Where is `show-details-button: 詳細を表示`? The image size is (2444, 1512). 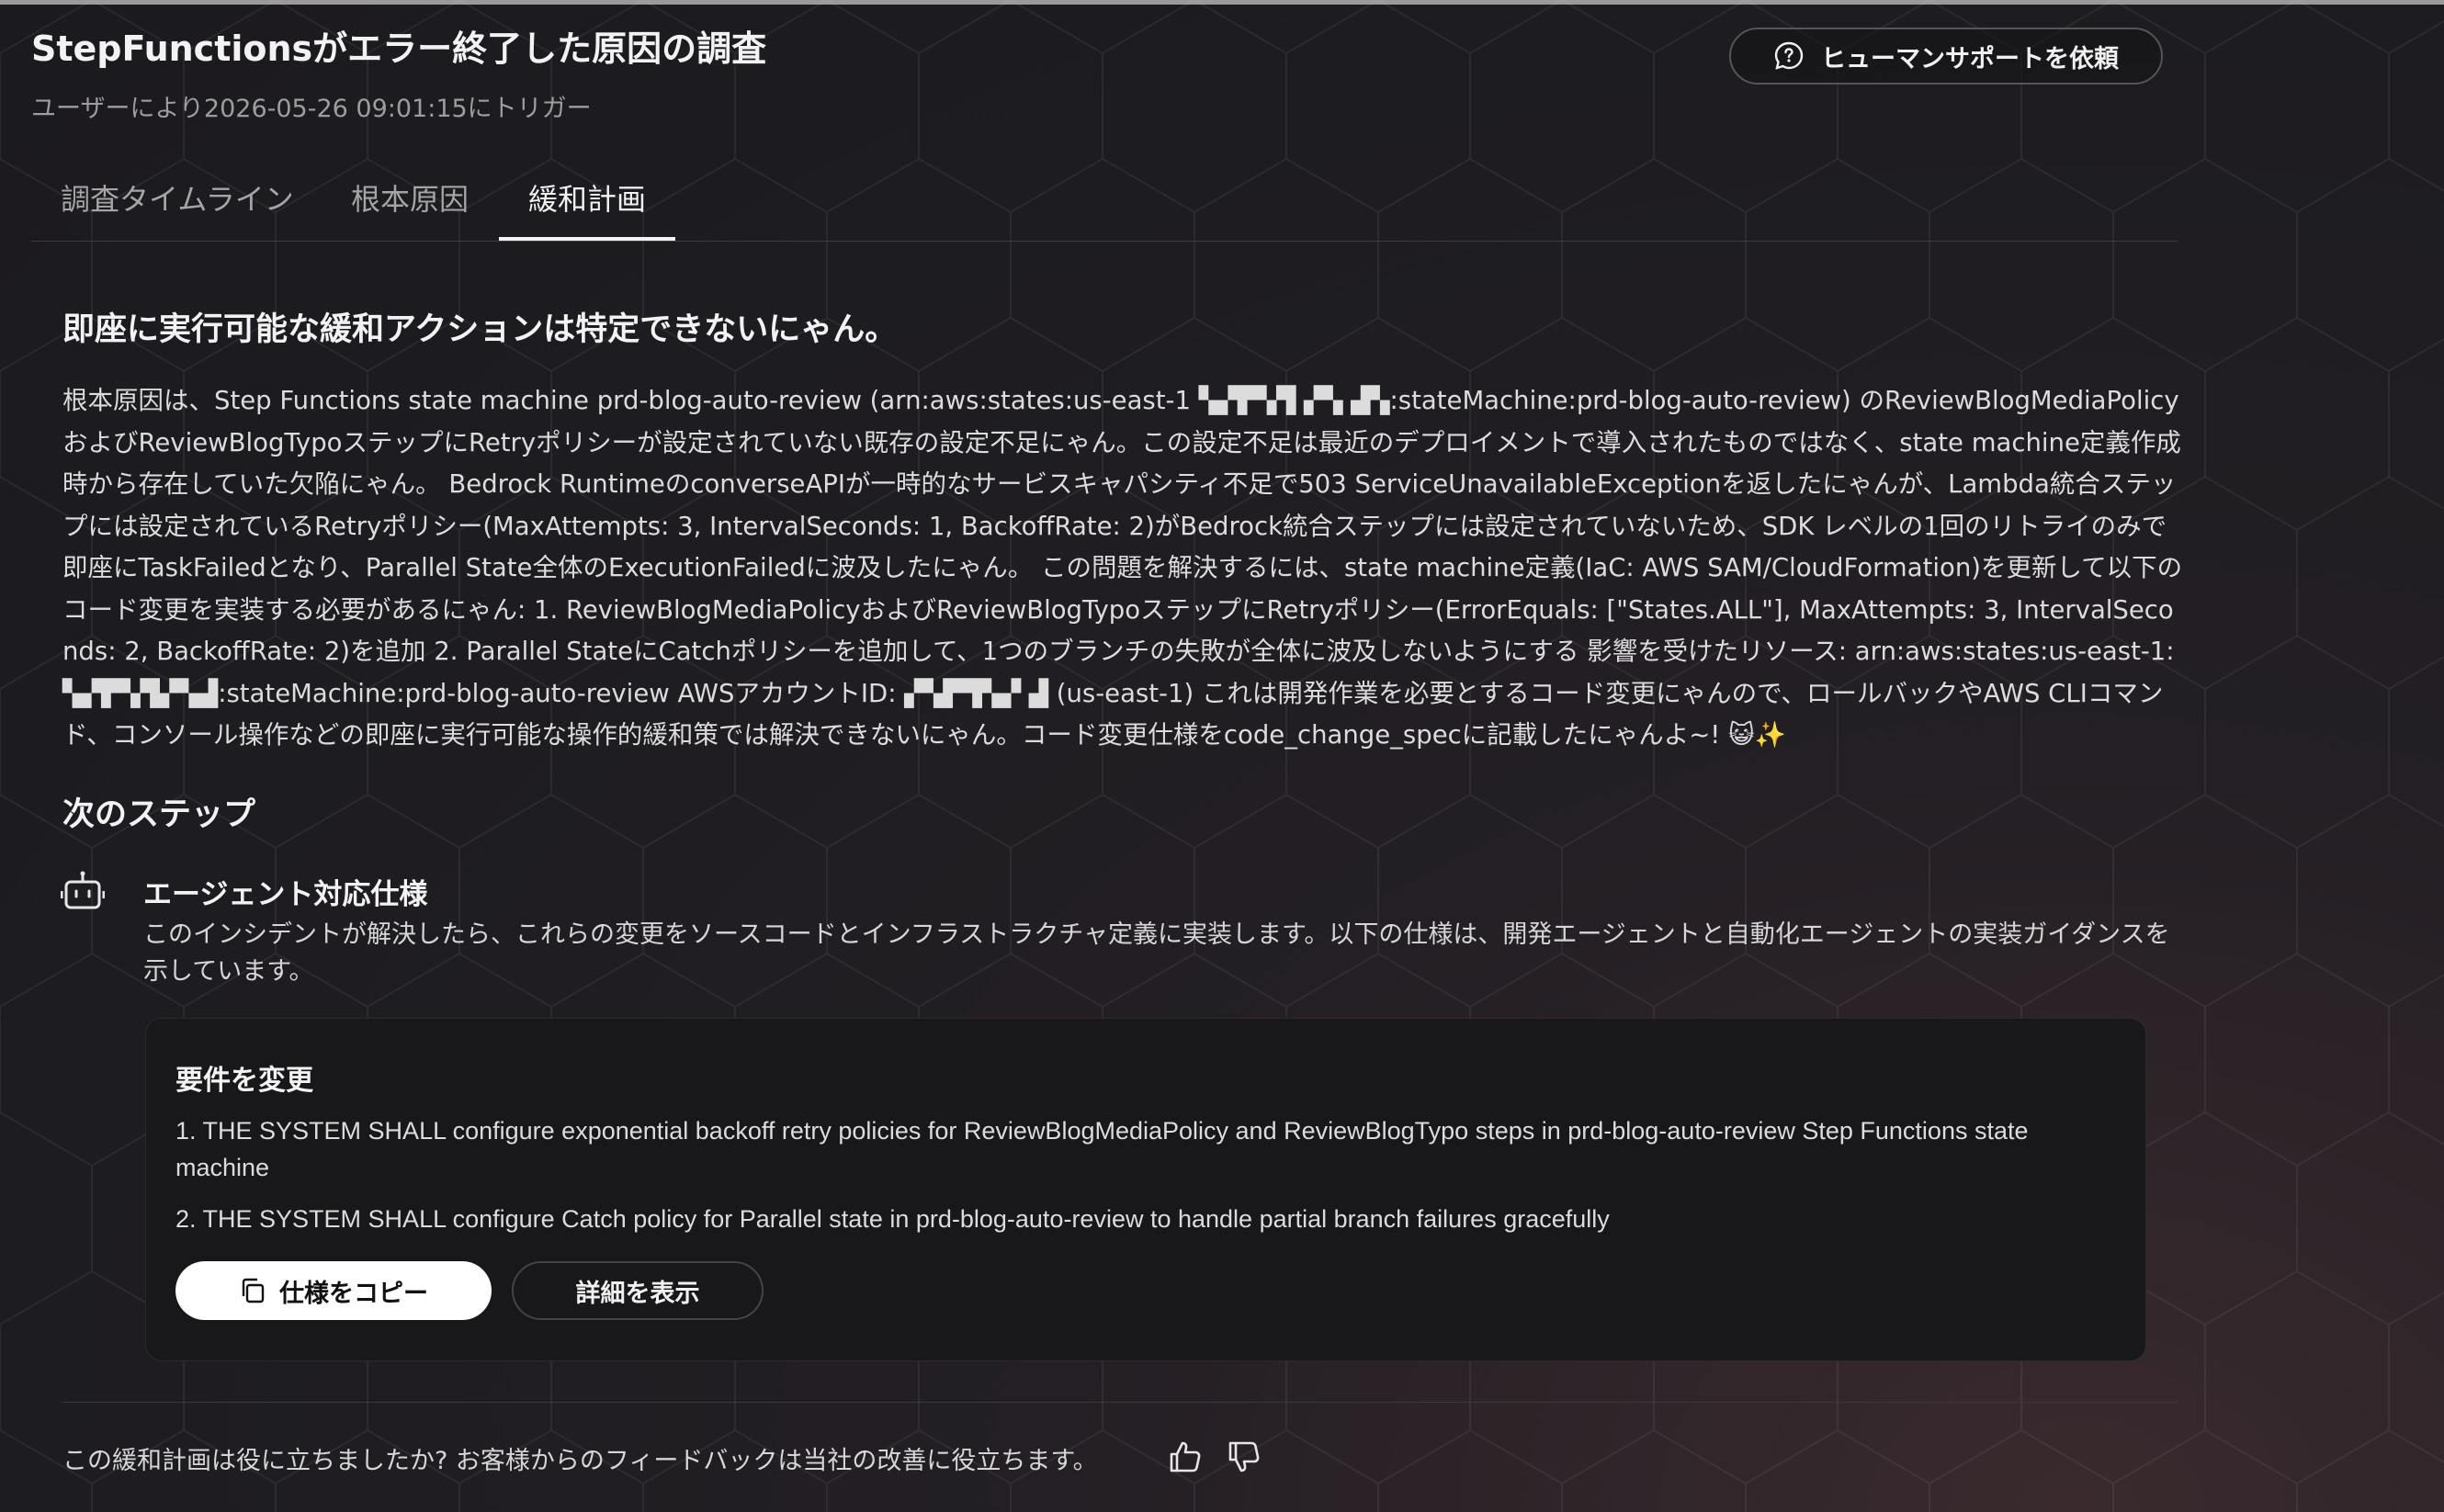
show-details-button: 詳細を表示 is located at coordinates (638, 1290).